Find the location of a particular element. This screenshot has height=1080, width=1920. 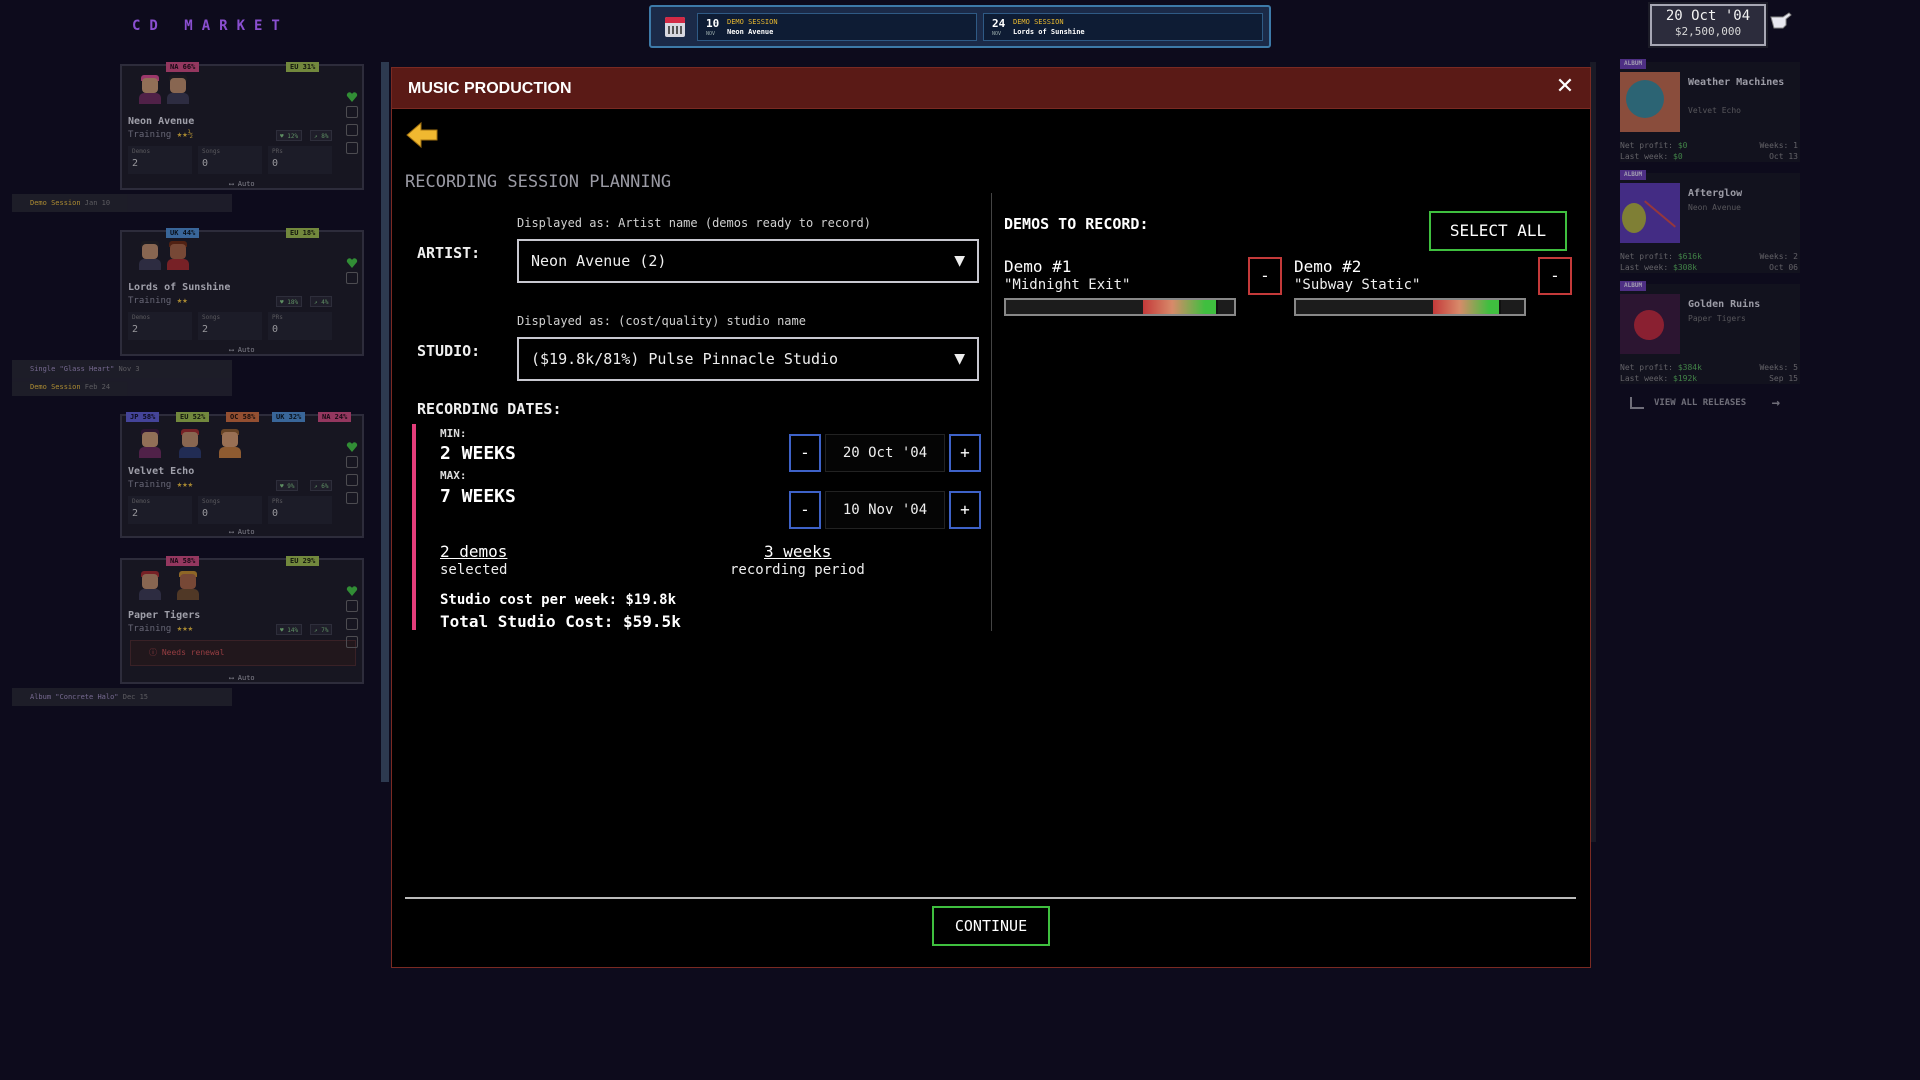

stat-value: 0 is located at coordinates (275, 329).